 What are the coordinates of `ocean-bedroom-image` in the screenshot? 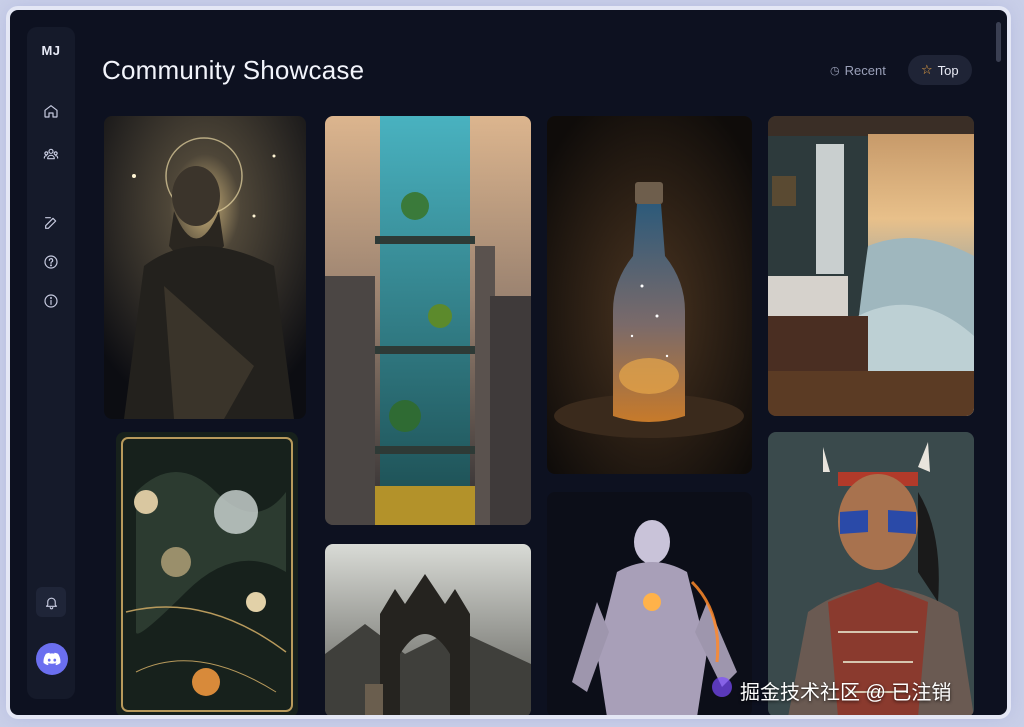 It's located at (871, 266).